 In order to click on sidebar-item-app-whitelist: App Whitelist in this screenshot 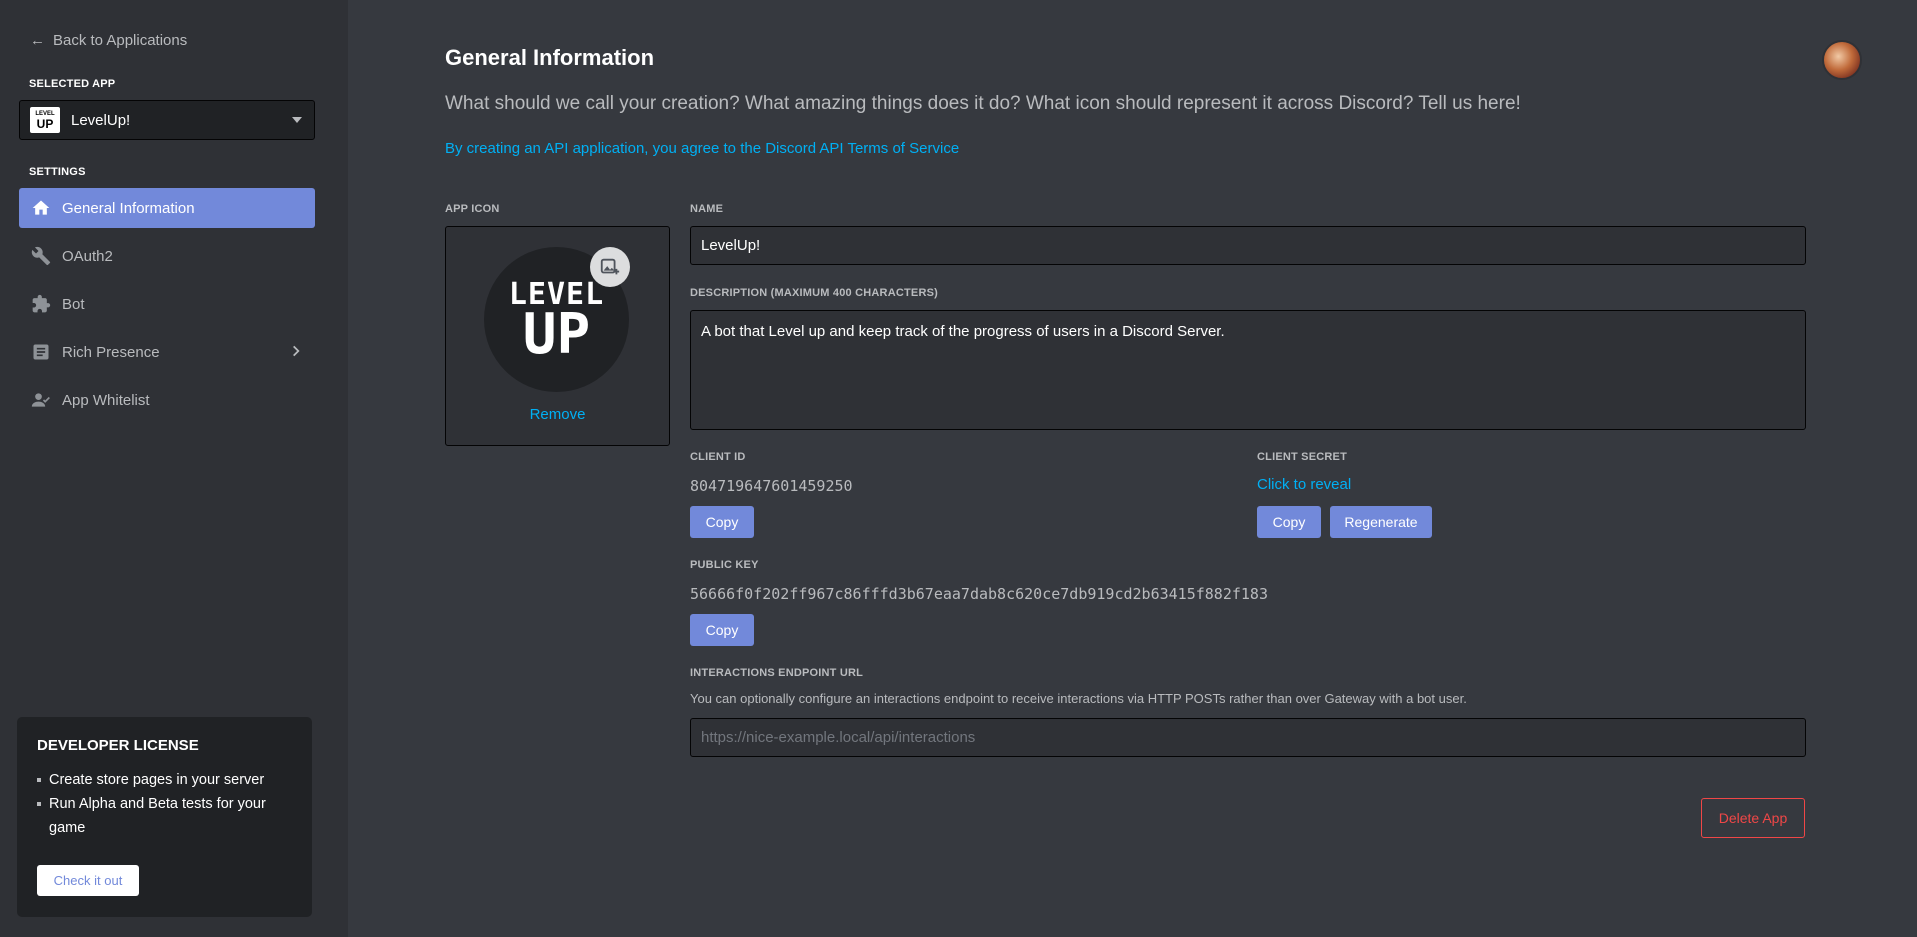, I will do `click(167, 400)`.